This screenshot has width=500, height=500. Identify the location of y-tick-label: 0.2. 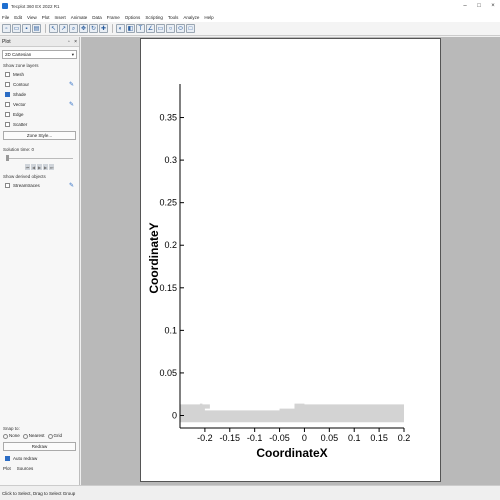
(170, 245).